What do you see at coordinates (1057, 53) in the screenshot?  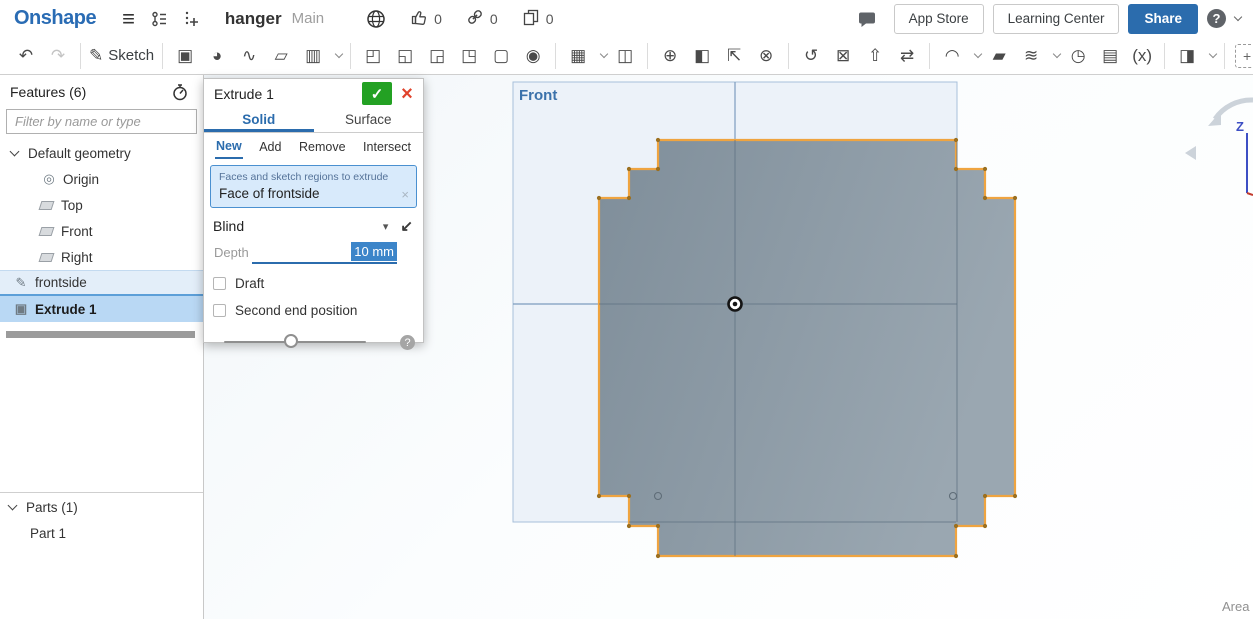 I see `curve-chevron-down-icon` at bounding box center [1057, 53].